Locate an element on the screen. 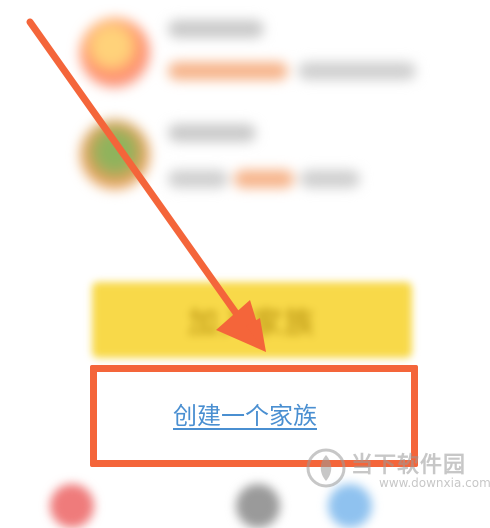 This screenshot has height=528, width=490. watermark-site-name: 当下软件园 is located at coordinates (409, 465).